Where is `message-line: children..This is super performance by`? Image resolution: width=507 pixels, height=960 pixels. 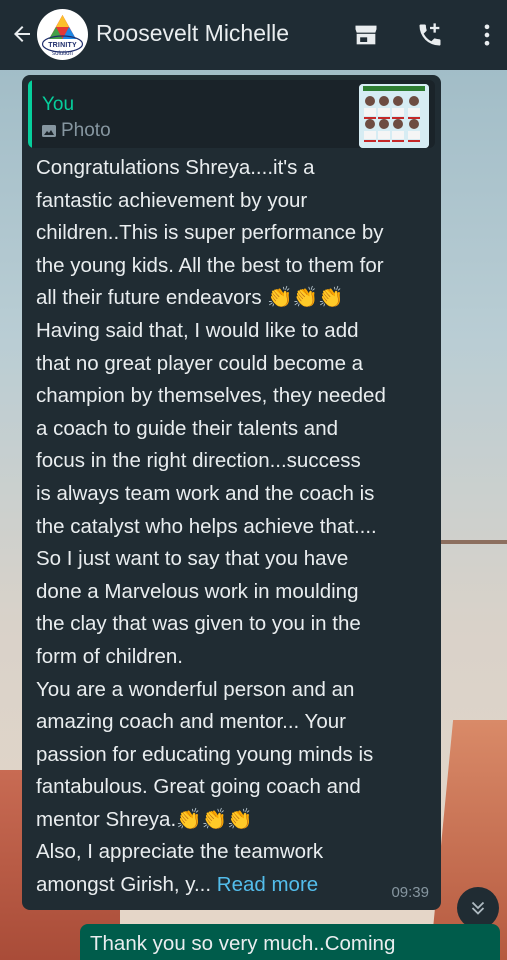
message-line: children..This is super performance by is located at coordinates (210, 233).